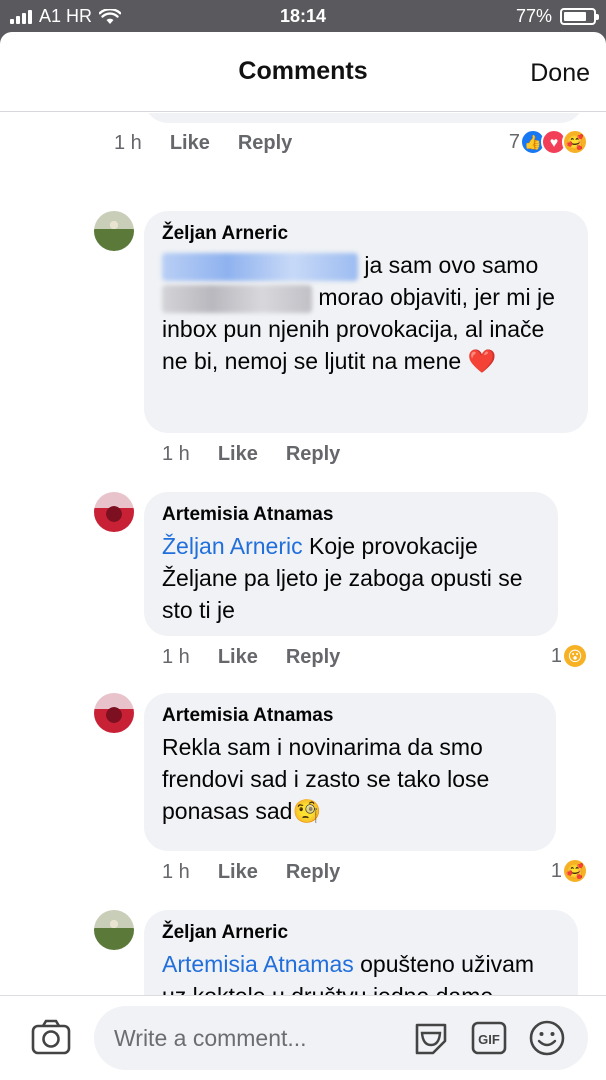 The height and width of the screenshot is (1080, 606). I want to click on done-button: Done, so click(560, 73).